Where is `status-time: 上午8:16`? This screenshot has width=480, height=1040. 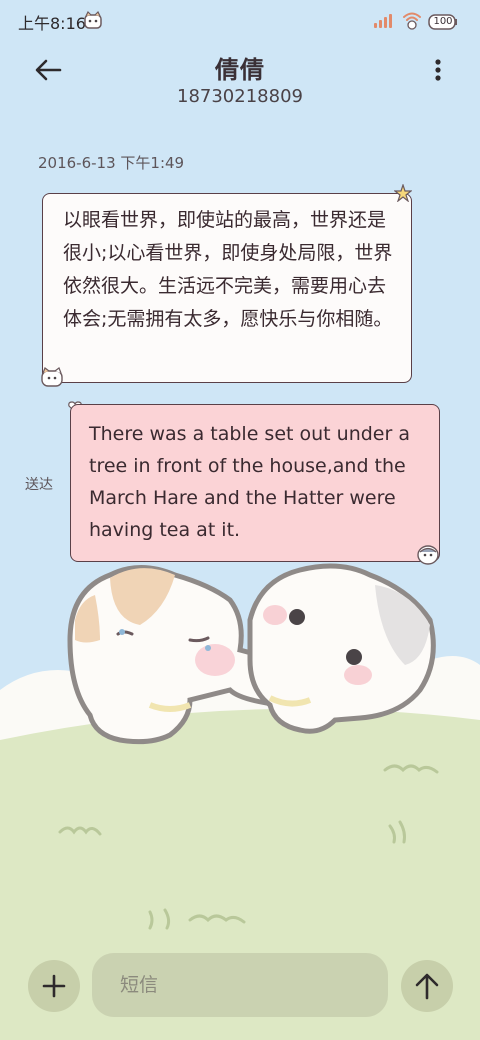
status-time: 上午8:16 is located at coordinates (52, 23).